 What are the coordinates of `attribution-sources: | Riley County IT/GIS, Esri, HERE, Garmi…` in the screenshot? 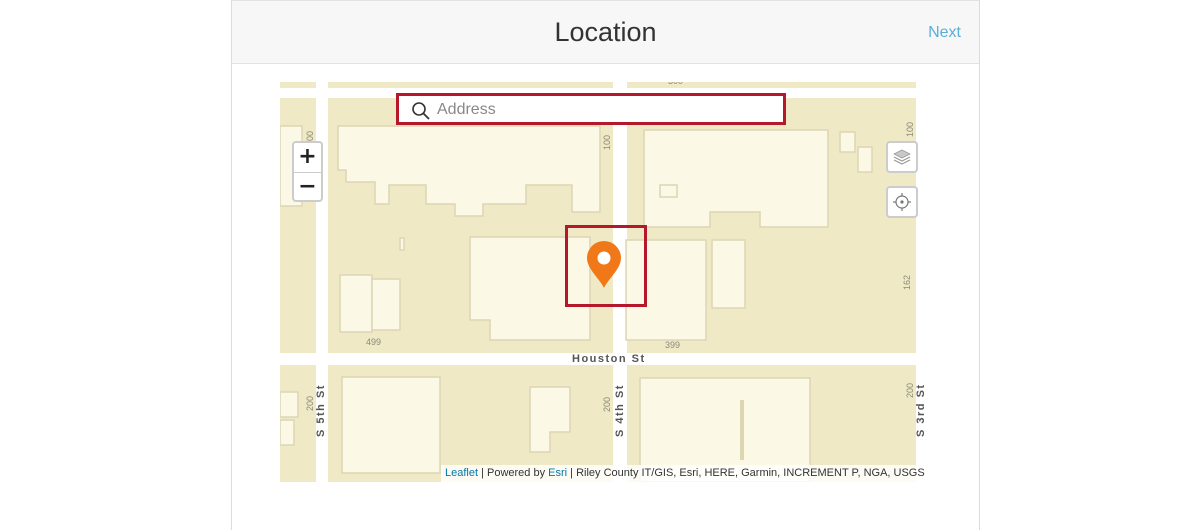 It's located at (746, 473).